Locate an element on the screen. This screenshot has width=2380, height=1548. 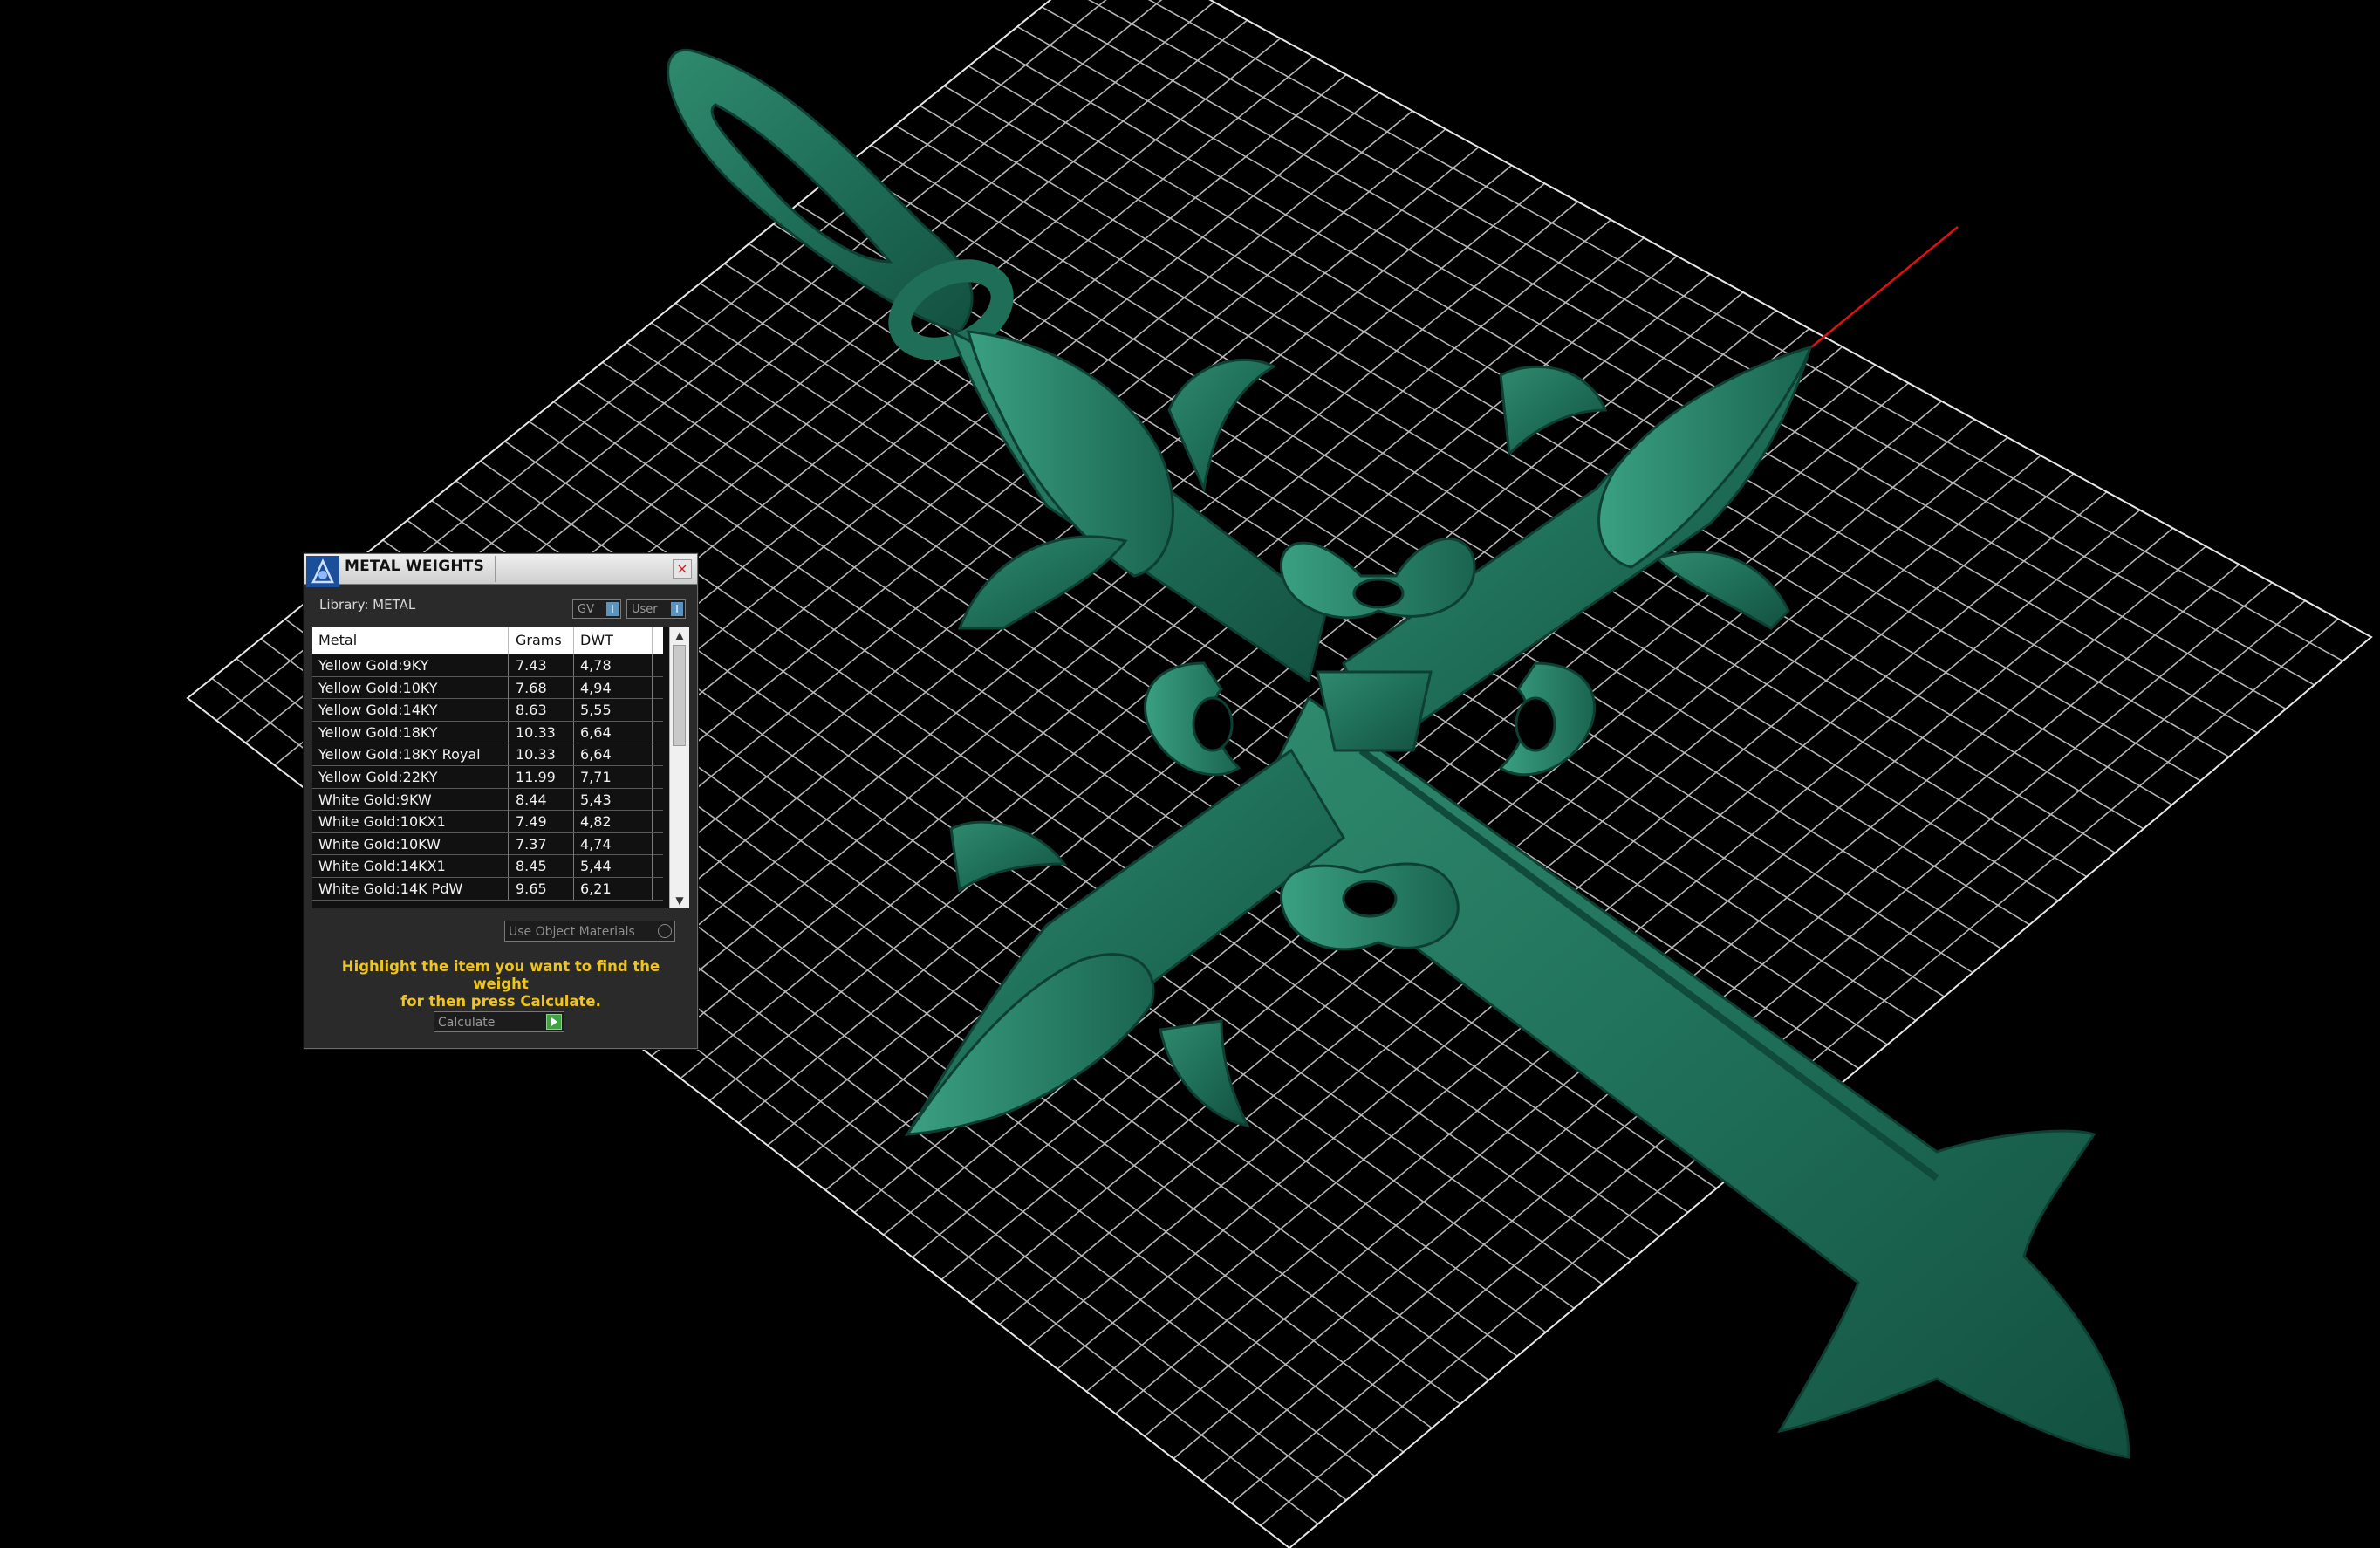
user-info-icon: I is located at coordinates (677, 609).